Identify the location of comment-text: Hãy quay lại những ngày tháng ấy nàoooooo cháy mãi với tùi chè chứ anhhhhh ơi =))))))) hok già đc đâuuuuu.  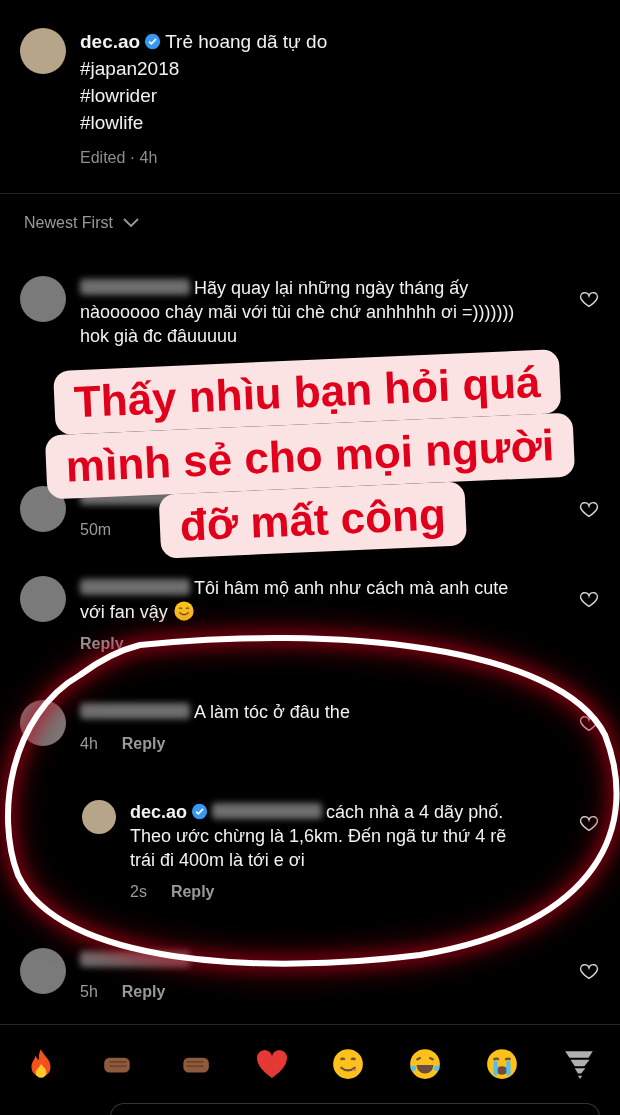
(298, 312).